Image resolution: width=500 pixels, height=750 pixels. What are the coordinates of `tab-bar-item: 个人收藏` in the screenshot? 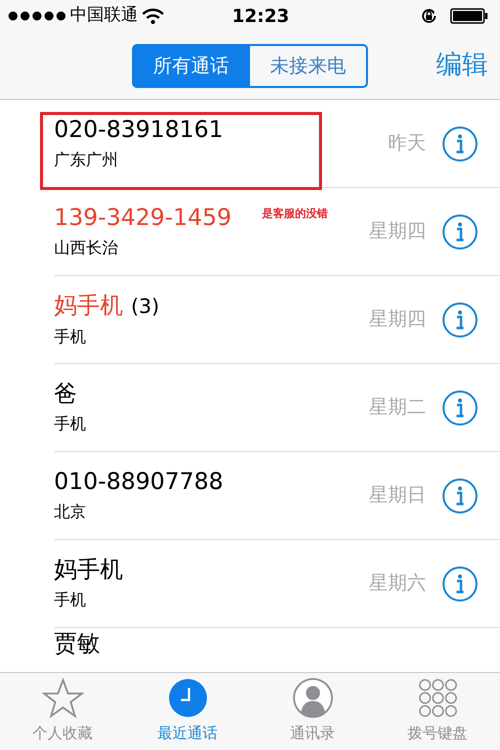 It's located at (62, 711).